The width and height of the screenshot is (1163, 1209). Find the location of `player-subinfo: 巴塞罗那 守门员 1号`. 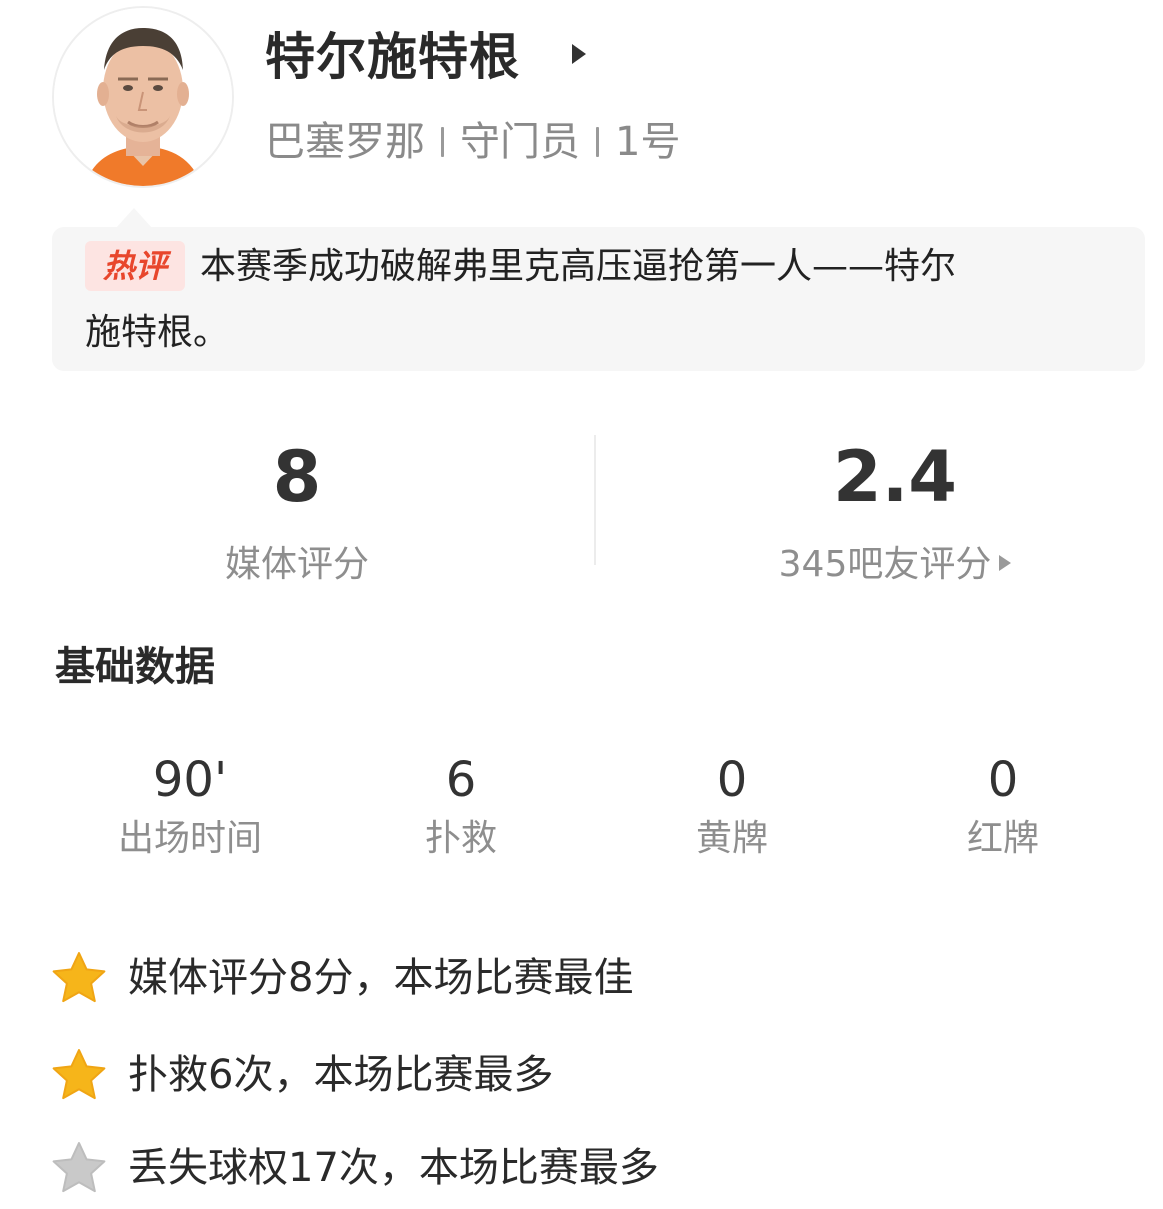

player-subinfo: 巴塞罗那 守门员 1号 is located at coordinates (472, 142).